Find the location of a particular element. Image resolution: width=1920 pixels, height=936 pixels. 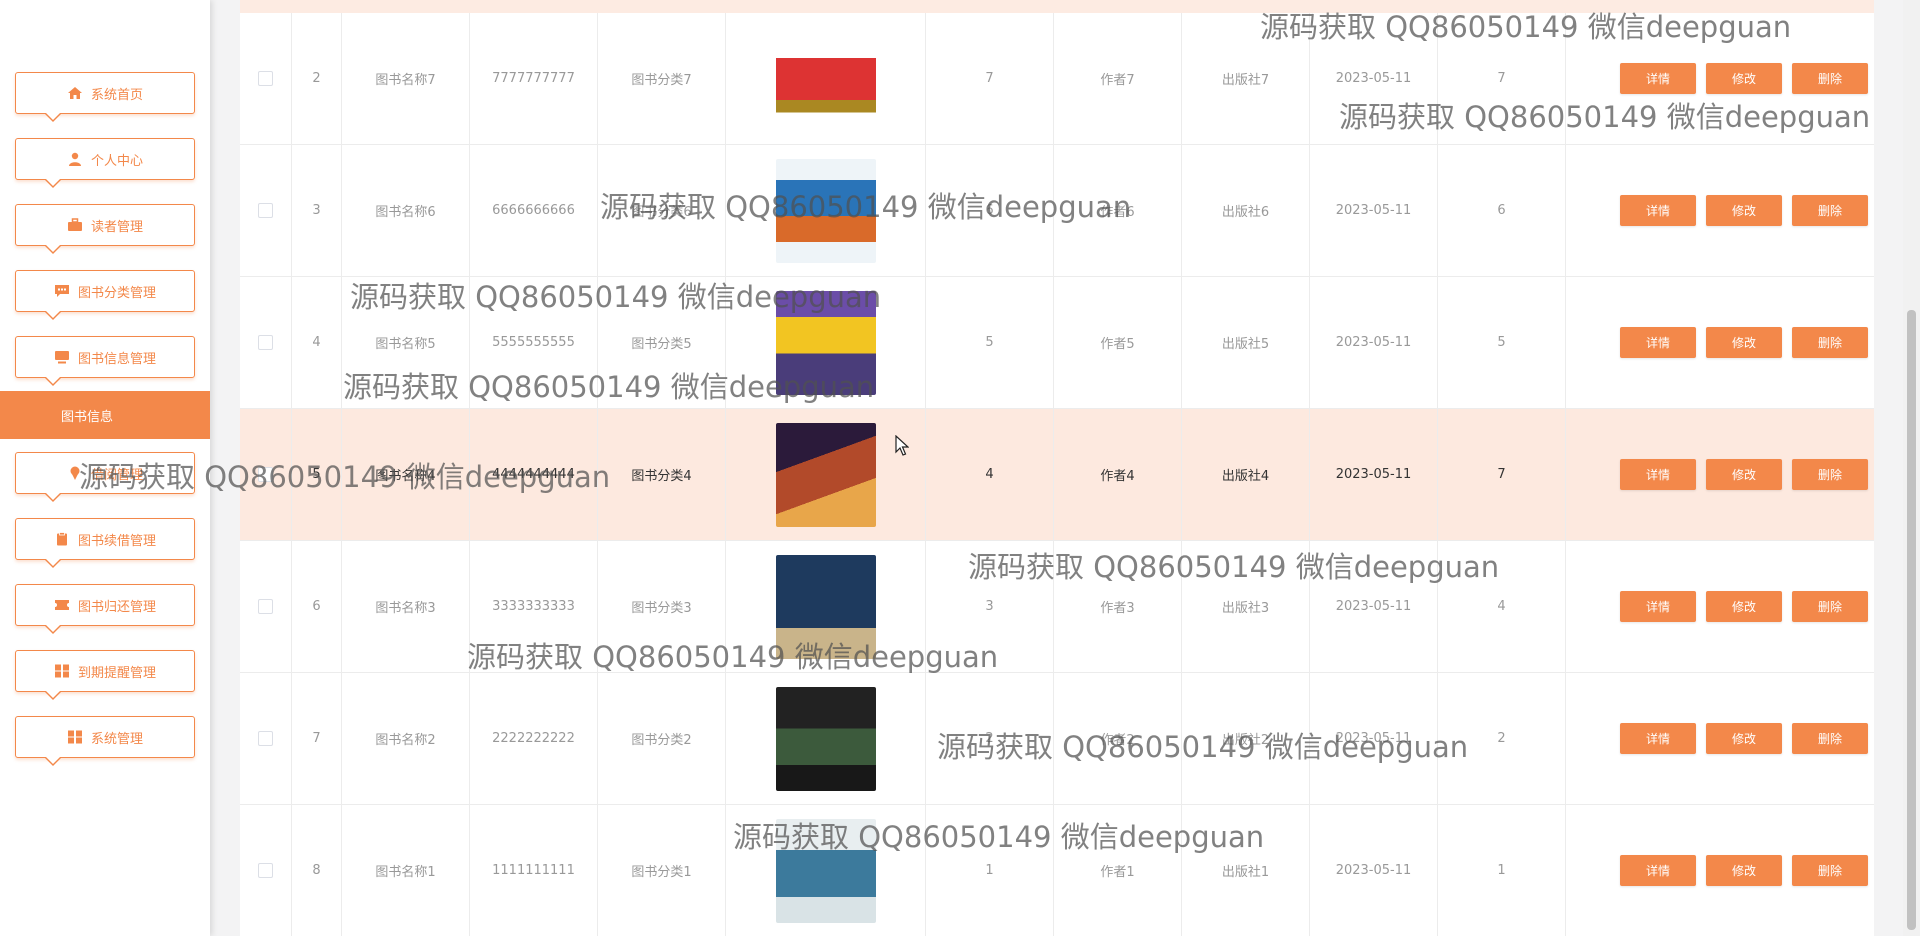

scrollbar-thumb is located at coordinates (1911, 620).